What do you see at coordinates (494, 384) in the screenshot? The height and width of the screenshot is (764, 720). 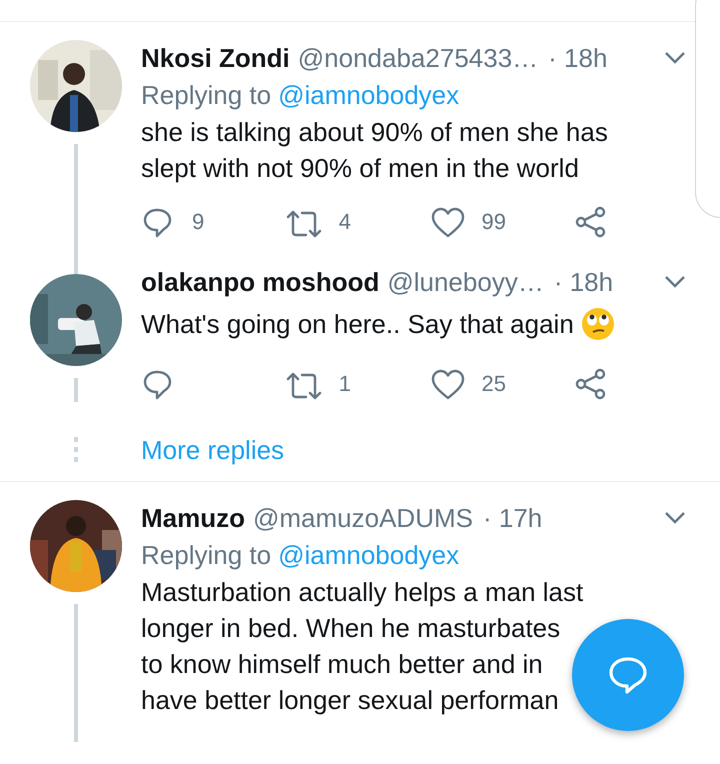 I see `count: 25` at bounding box center [494, 384].